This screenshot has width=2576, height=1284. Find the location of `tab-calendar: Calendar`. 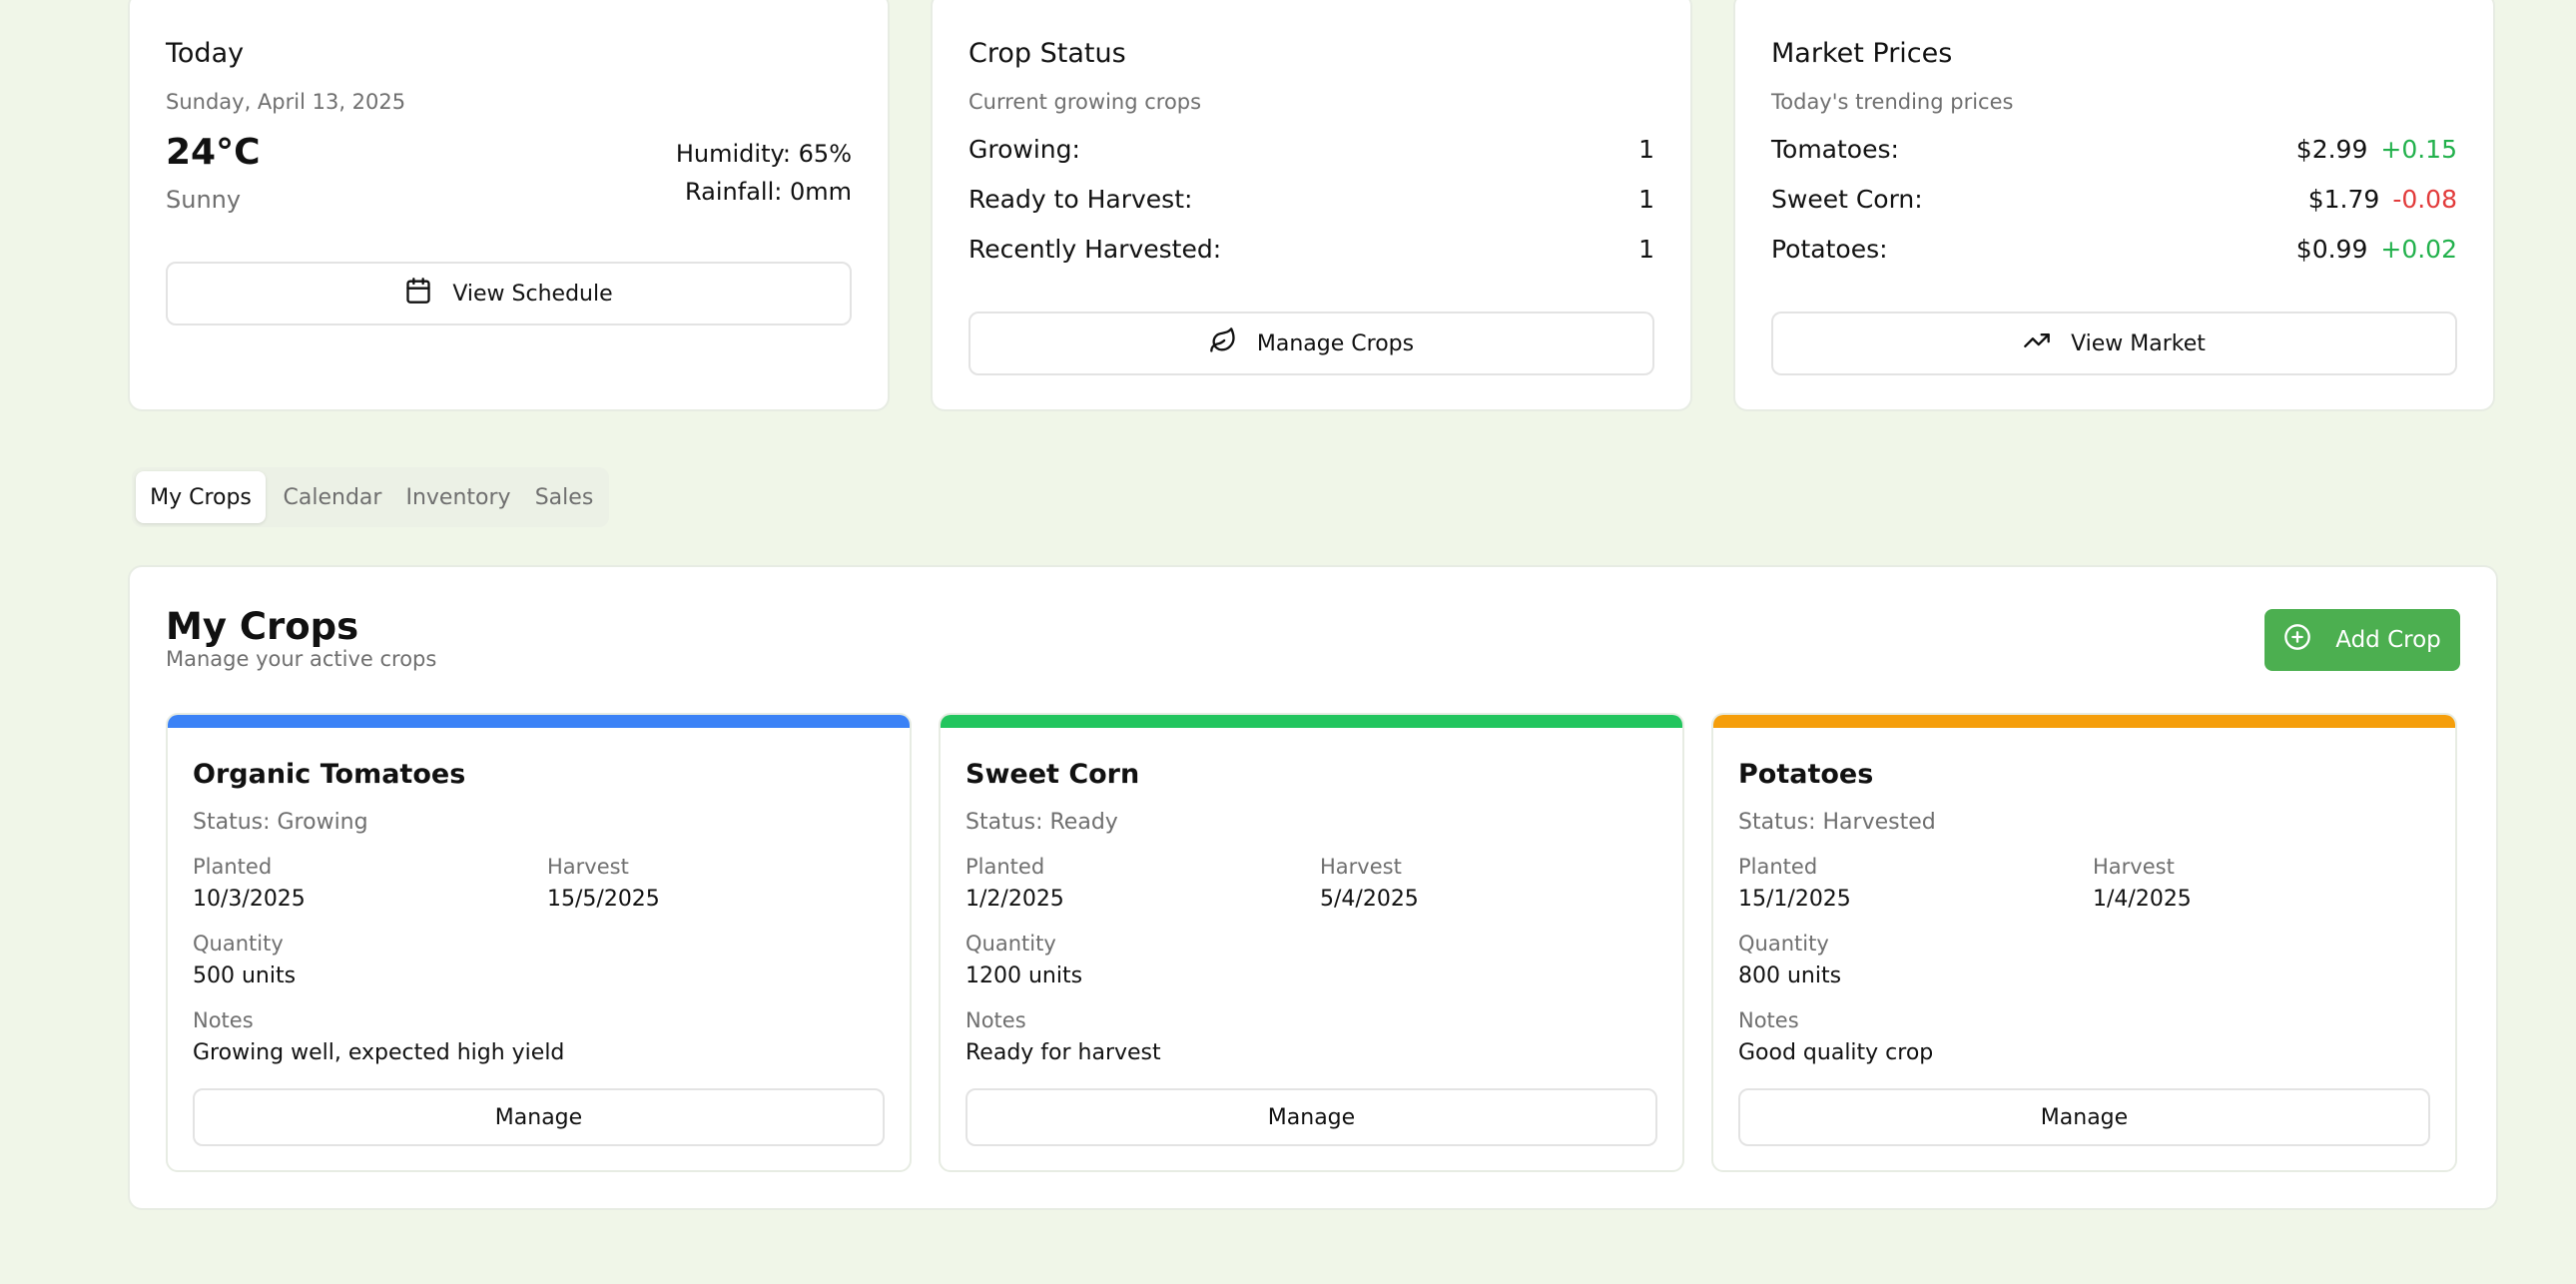

tab-calendar: Calendar is located at coordinates (332, 497).